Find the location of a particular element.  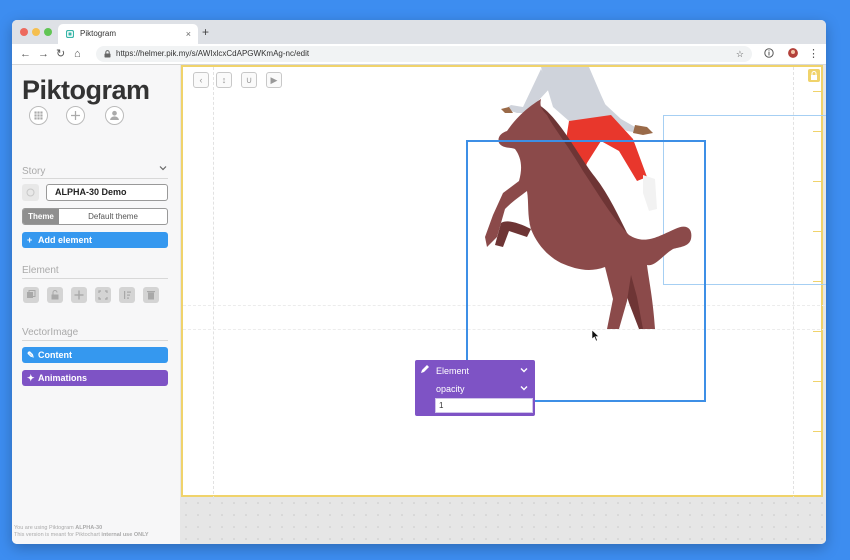

content-label: Content is located at coordinates (55, 355).